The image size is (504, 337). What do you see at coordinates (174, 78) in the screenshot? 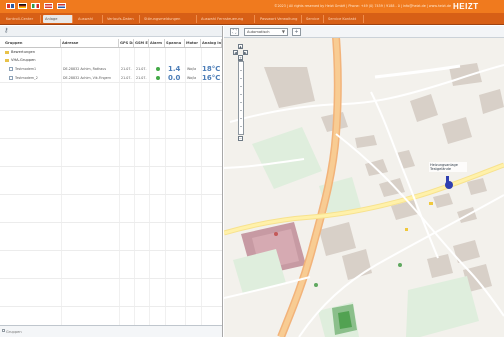
I see `voltage-value: 0.0` at bounding box center [174, 78].